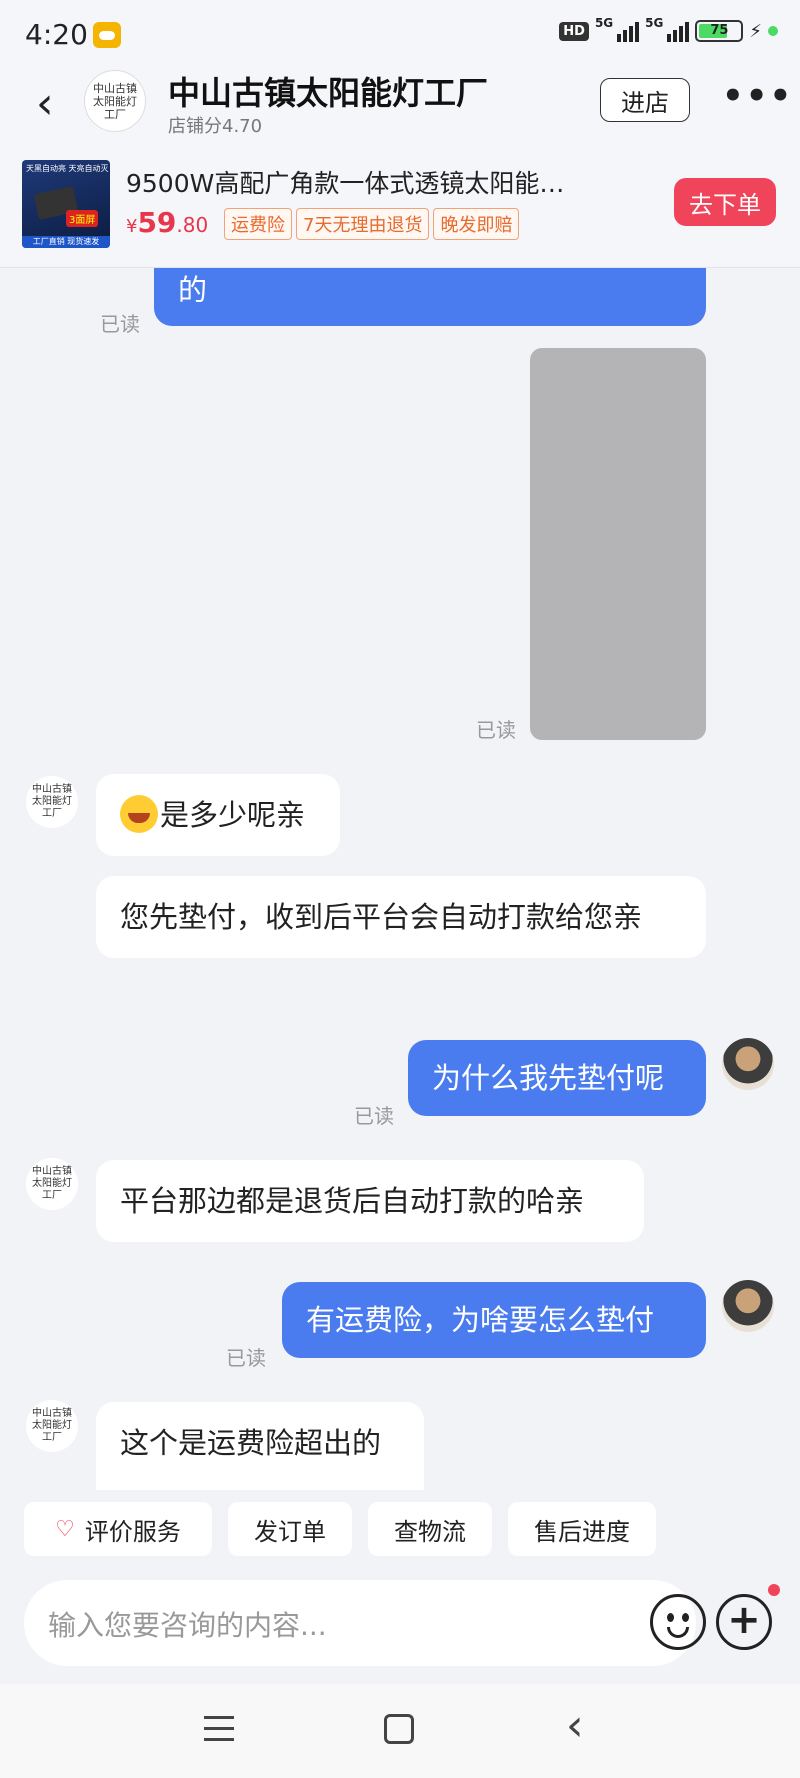  I want to click on tag-late-compensation: 晚发即赔, so click(476, 224).